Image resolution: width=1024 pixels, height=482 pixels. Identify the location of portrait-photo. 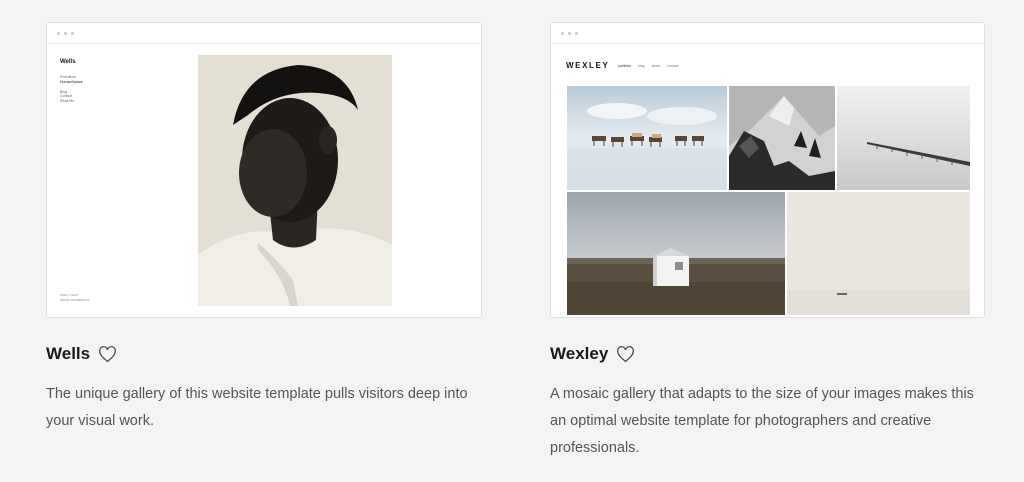
(295, 180).